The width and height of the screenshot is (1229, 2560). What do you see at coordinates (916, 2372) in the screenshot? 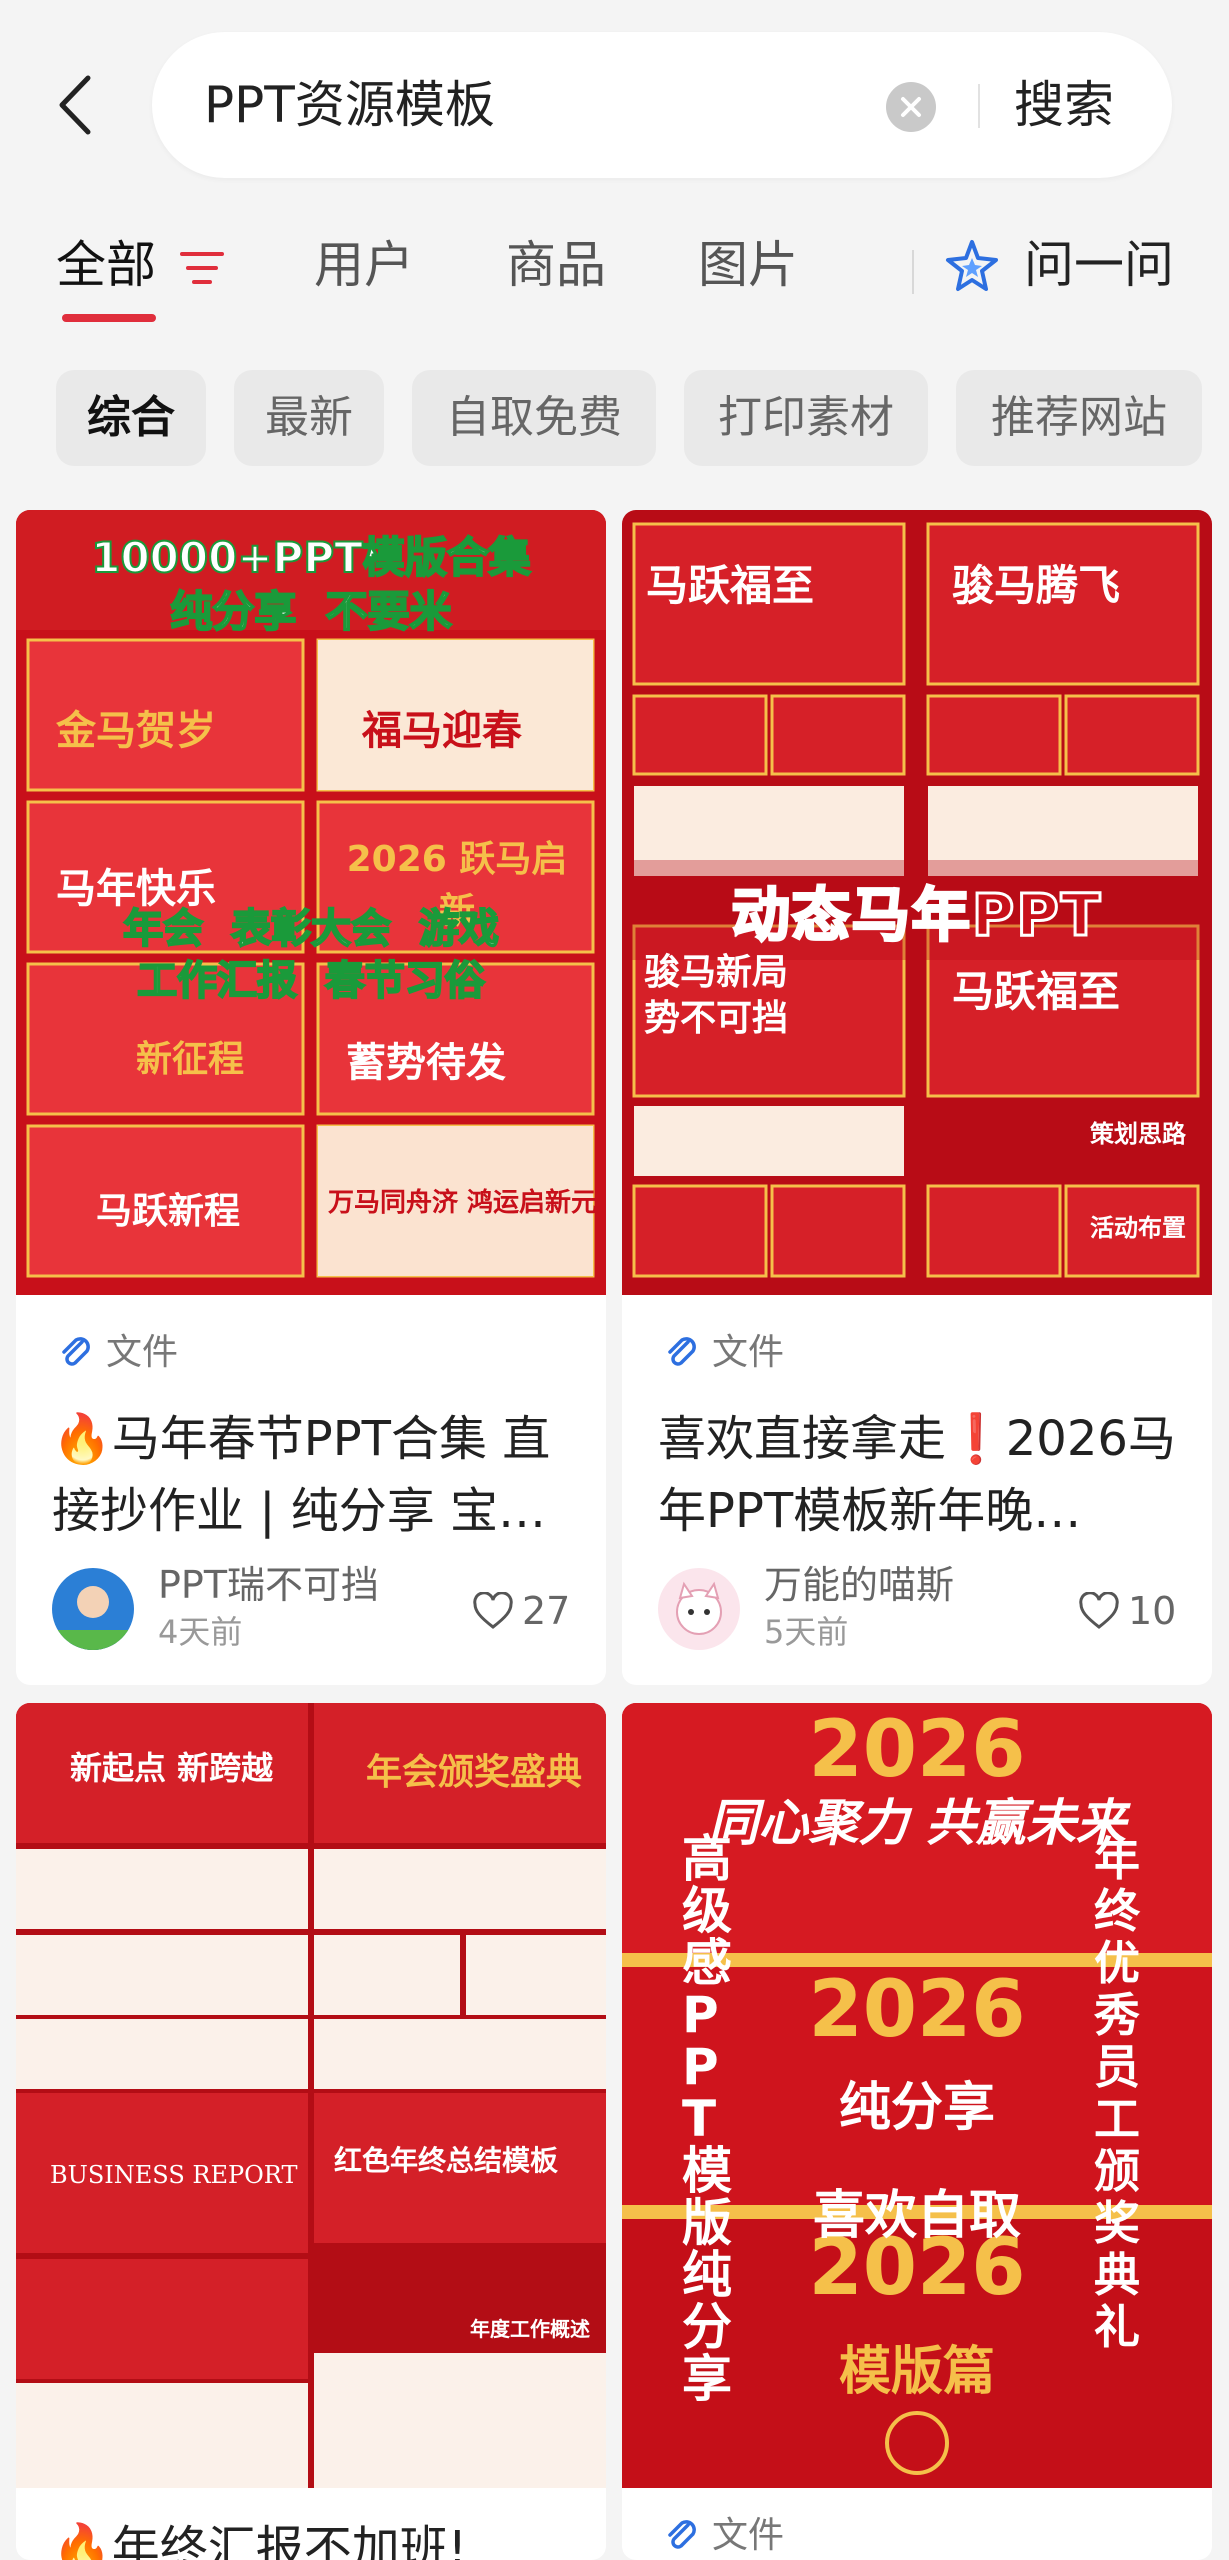
I see `cover-mid-3: 模版篇` at bounding box center [916, 2372].